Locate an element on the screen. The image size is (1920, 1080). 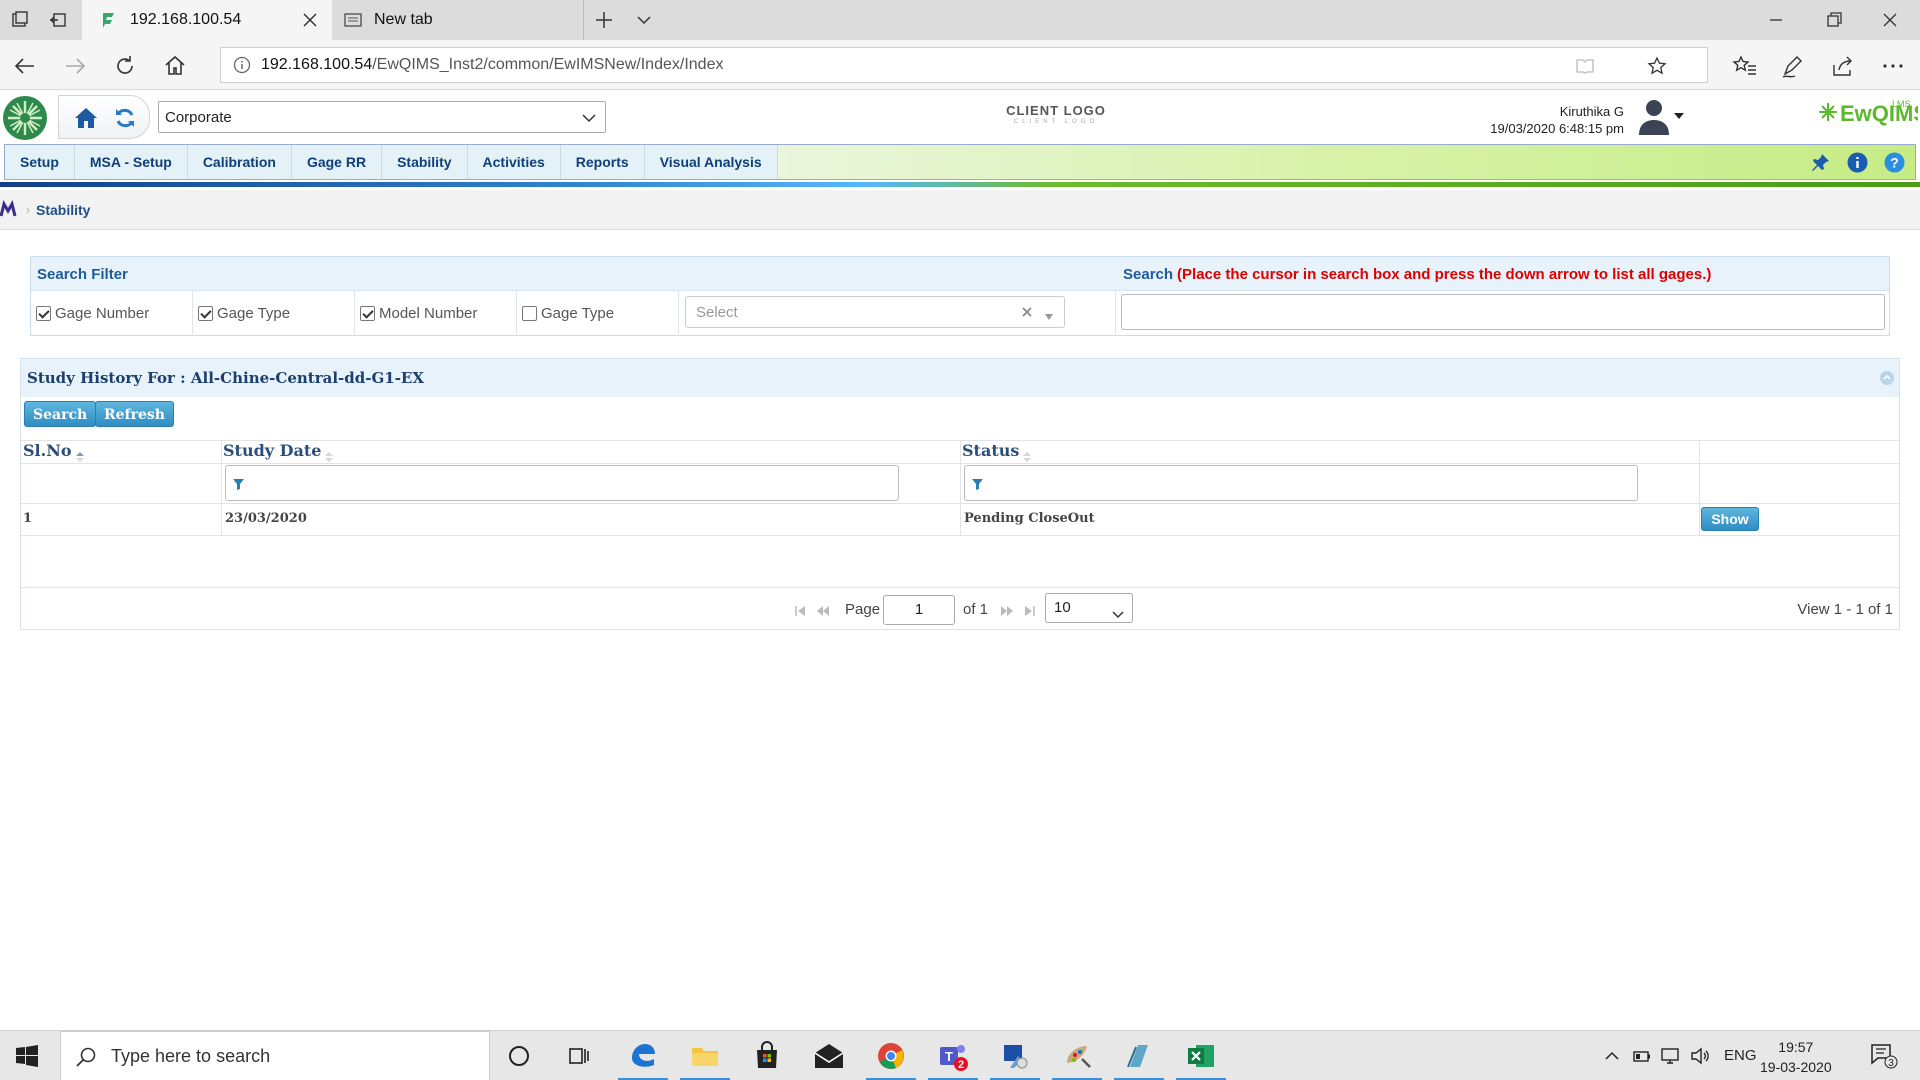
close-tab-icon is located at coordinates (310, 20).